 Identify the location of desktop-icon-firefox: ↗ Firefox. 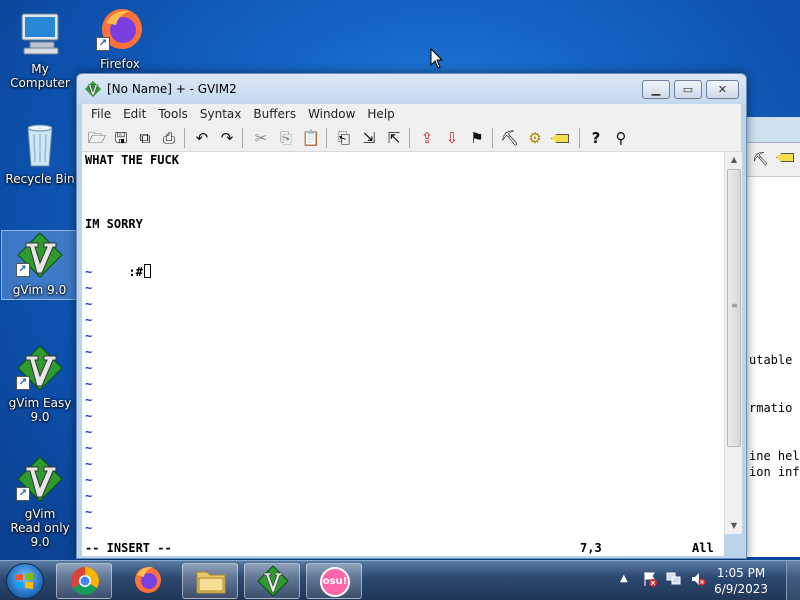
(120, 38).